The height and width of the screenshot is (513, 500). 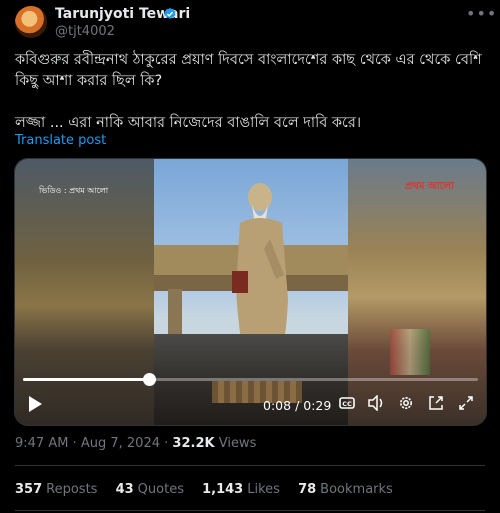 I want to click on quotes-stat: 43 Quotes, so click(x=150, y=489).